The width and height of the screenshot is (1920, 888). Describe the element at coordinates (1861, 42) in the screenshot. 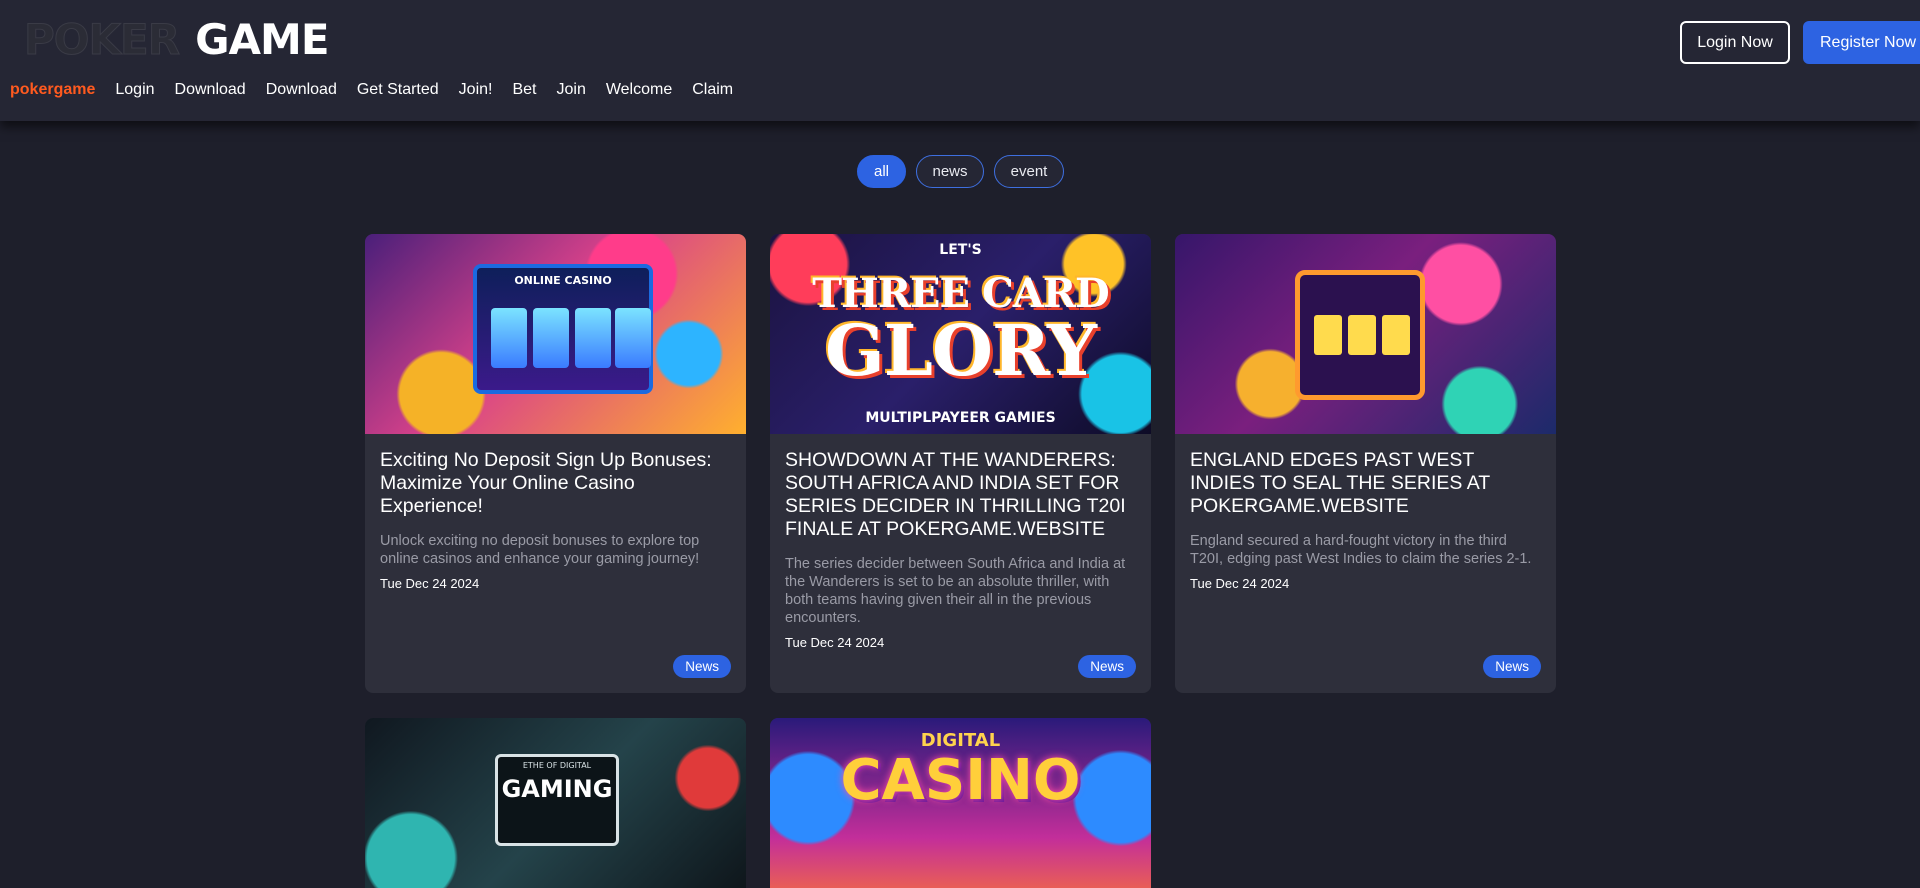

I see `register-now-button: Register Now` at that location.